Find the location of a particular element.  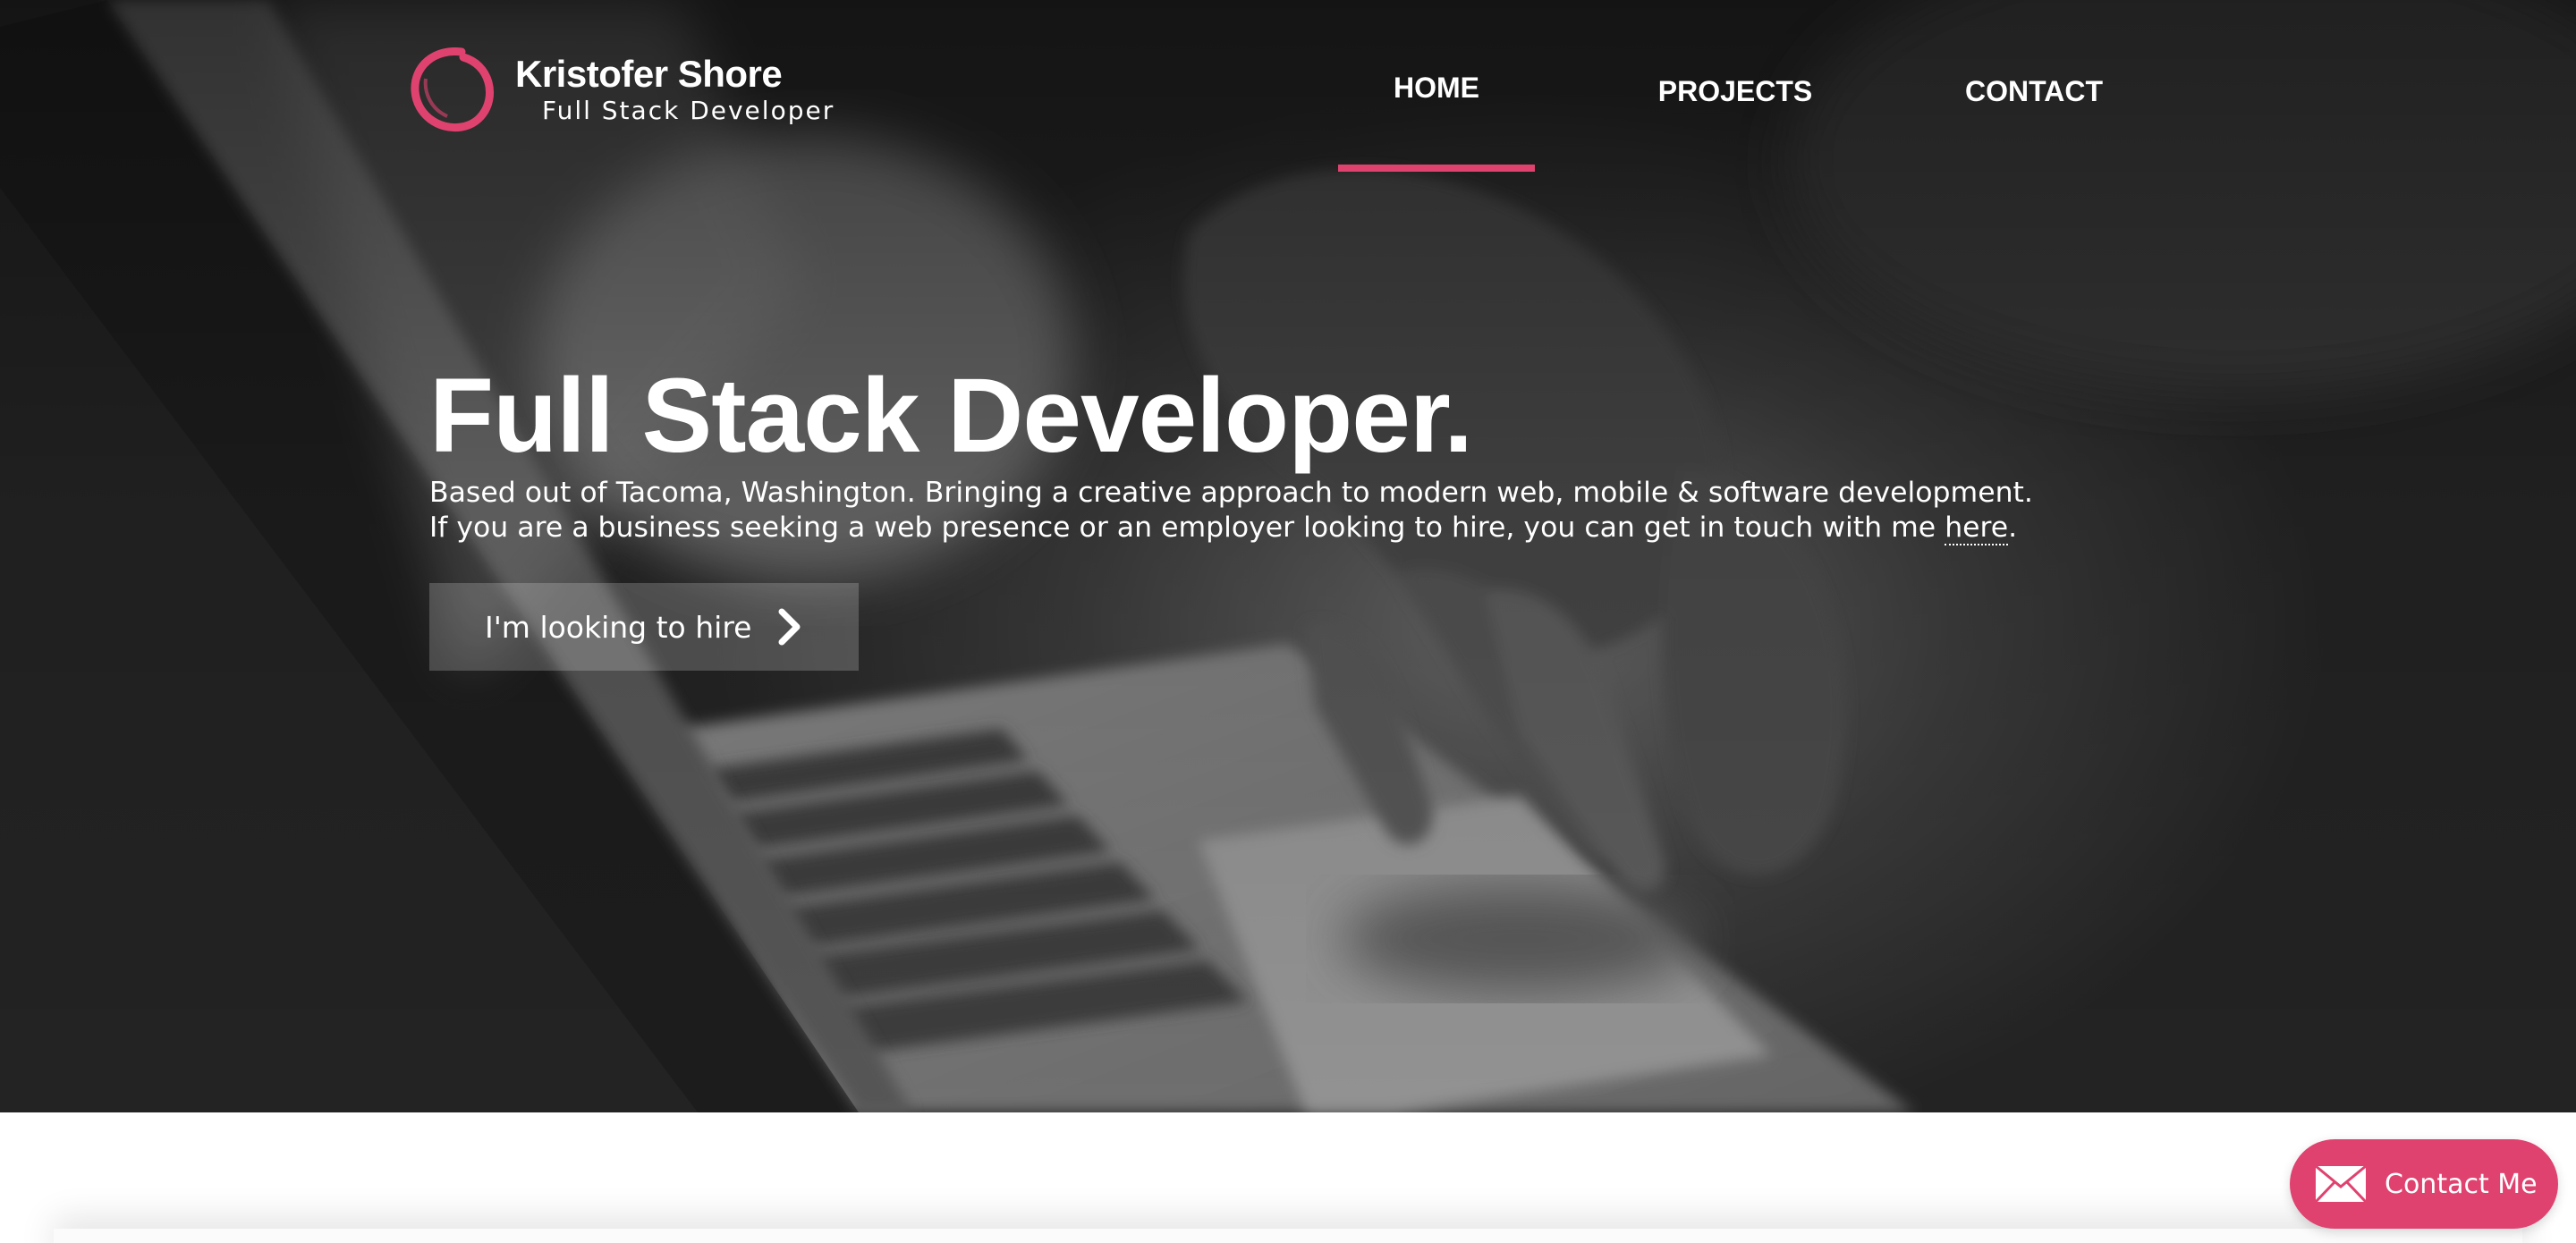

nav-item-home: HOME is located at coordinates (1436, 88).